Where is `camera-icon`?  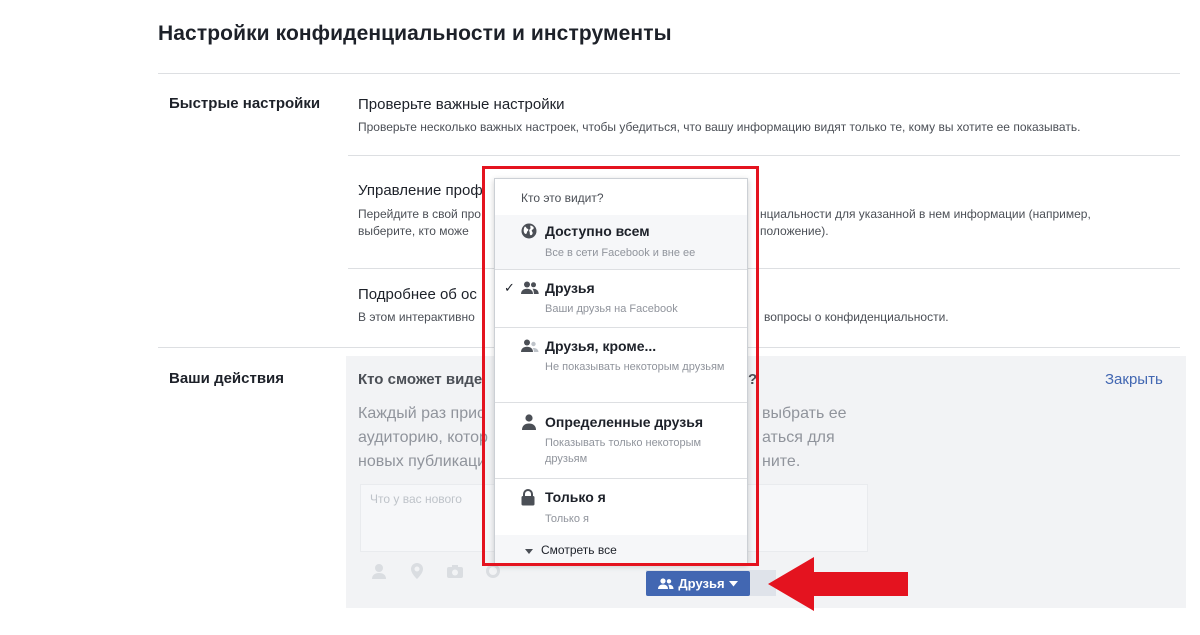 camera-icon is located at coordinates (455, 571).